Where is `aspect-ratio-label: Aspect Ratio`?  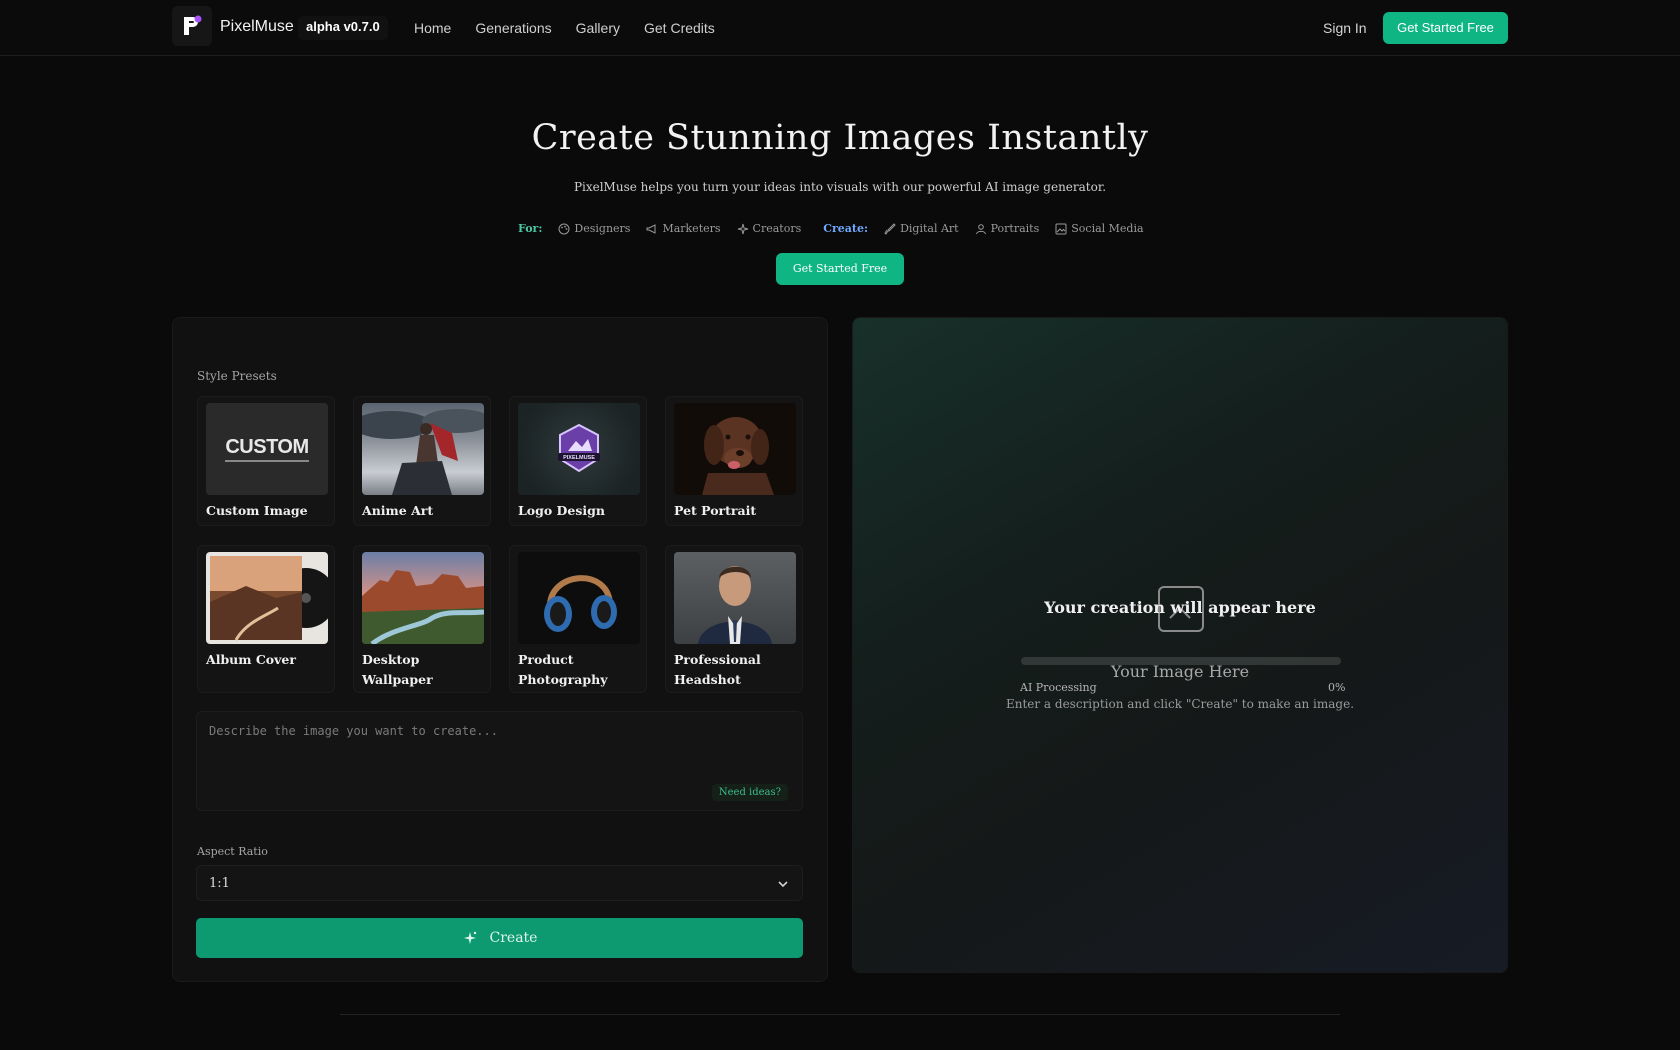
aspect-ratio-label: Aspect Ratio is located at coordinates (232, 851).